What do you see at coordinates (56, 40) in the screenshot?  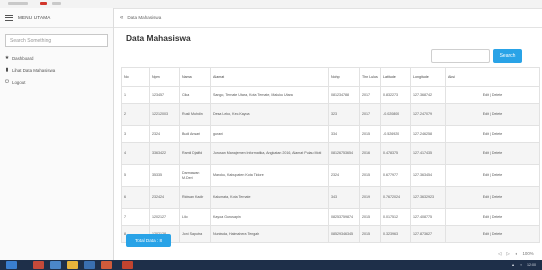 I see `sidebar-search-input: Search Something` at bounding box center [56, 40].